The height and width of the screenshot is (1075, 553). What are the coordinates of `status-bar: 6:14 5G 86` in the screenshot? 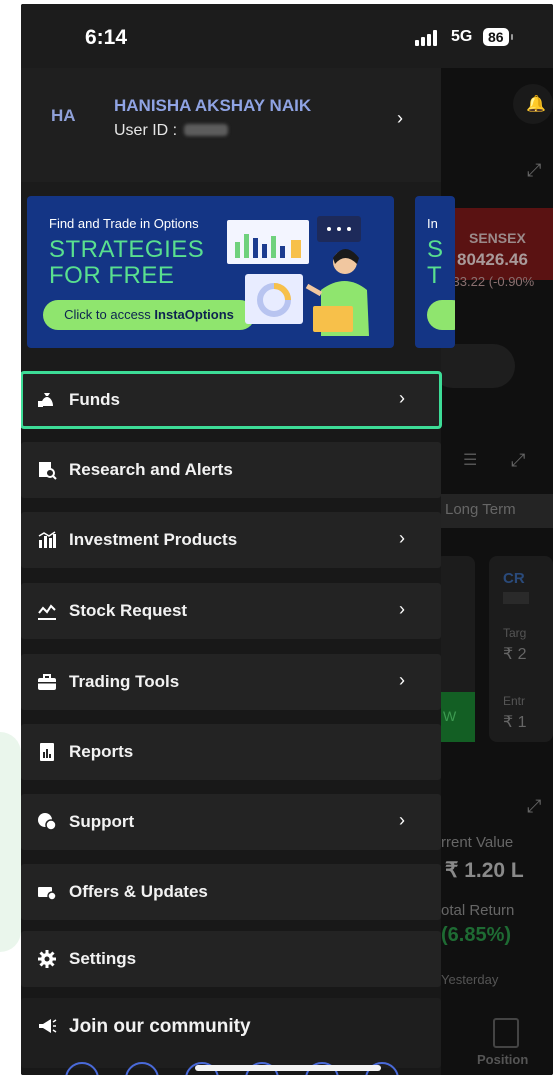 It's located at (287, 36).